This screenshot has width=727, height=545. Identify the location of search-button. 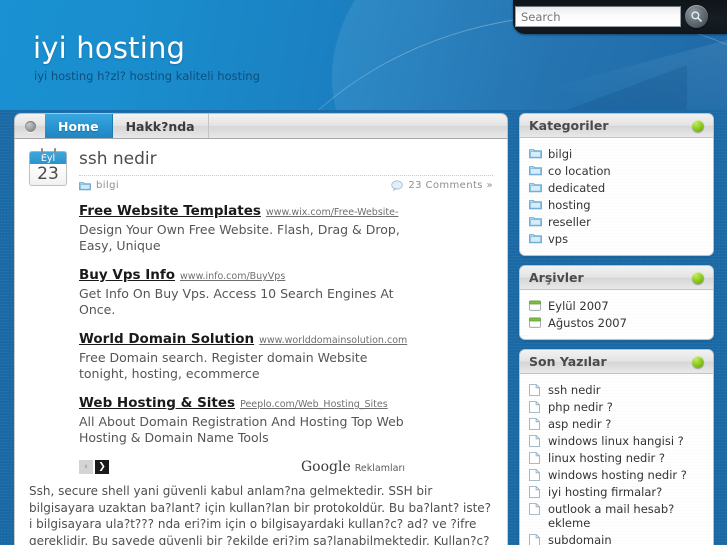
(696, 16).